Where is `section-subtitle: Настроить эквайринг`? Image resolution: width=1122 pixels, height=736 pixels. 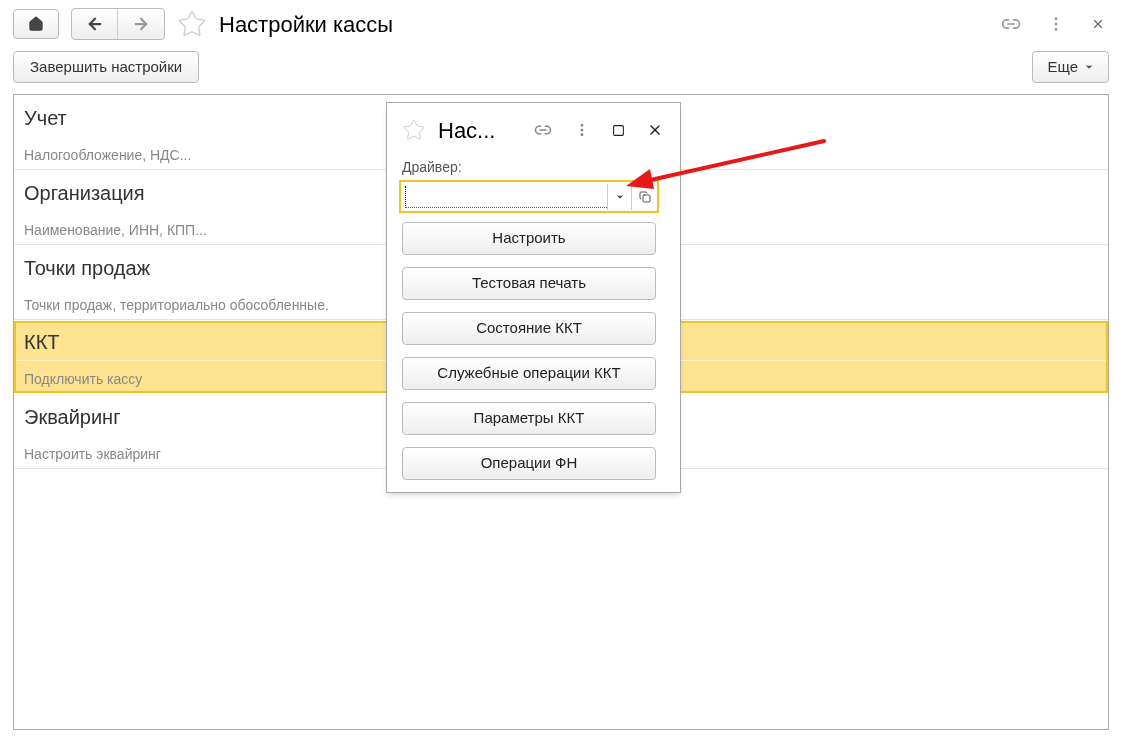 section-subtitle: Настроить эквайринг is located at coordinates (92, 454).